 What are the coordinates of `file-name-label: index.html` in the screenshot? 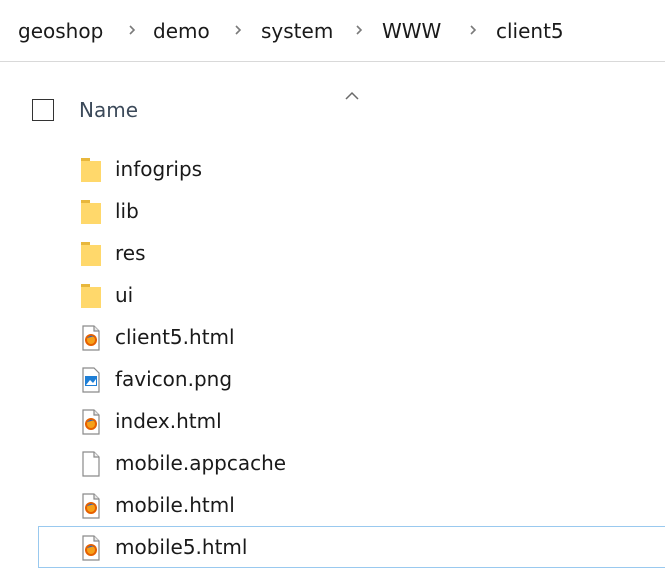 It's located at (168, 421).